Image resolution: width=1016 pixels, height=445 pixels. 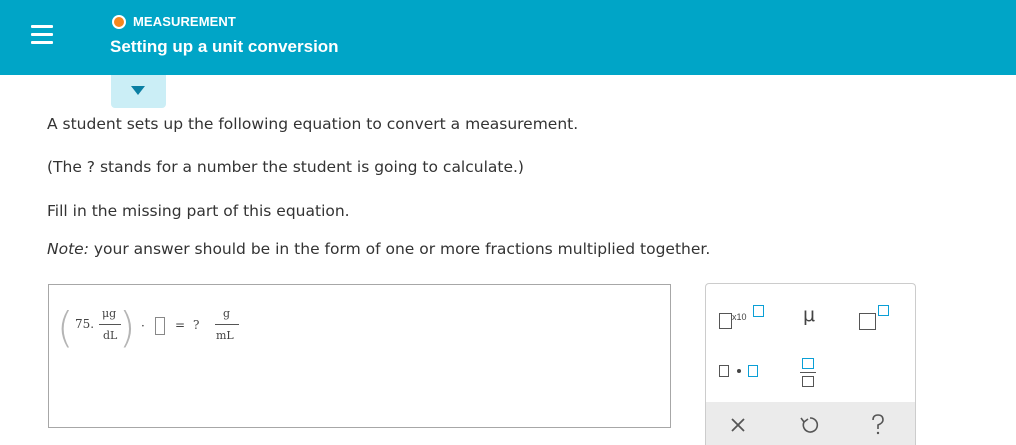 What do you see at coordinates (180, 325) in the screenshot?
I see `equals-sign: =` at bounding box center [180, 325].